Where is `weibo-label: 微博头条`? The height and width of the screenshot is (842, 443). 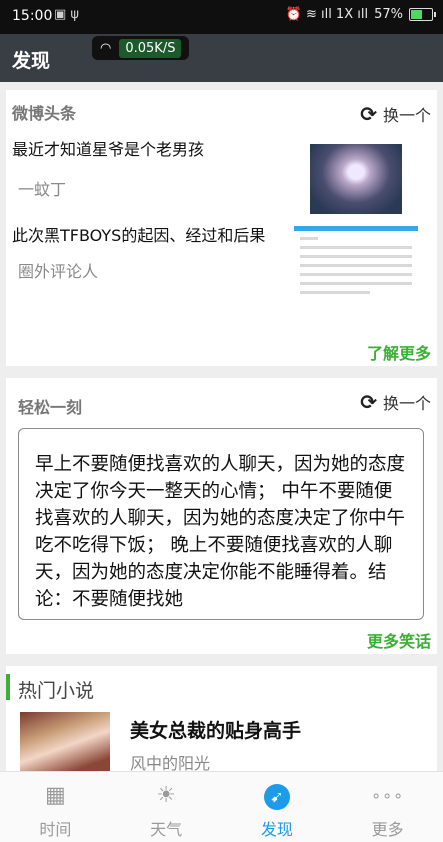
weibo-label: 微博头条 is located at coordinates (44, 113).